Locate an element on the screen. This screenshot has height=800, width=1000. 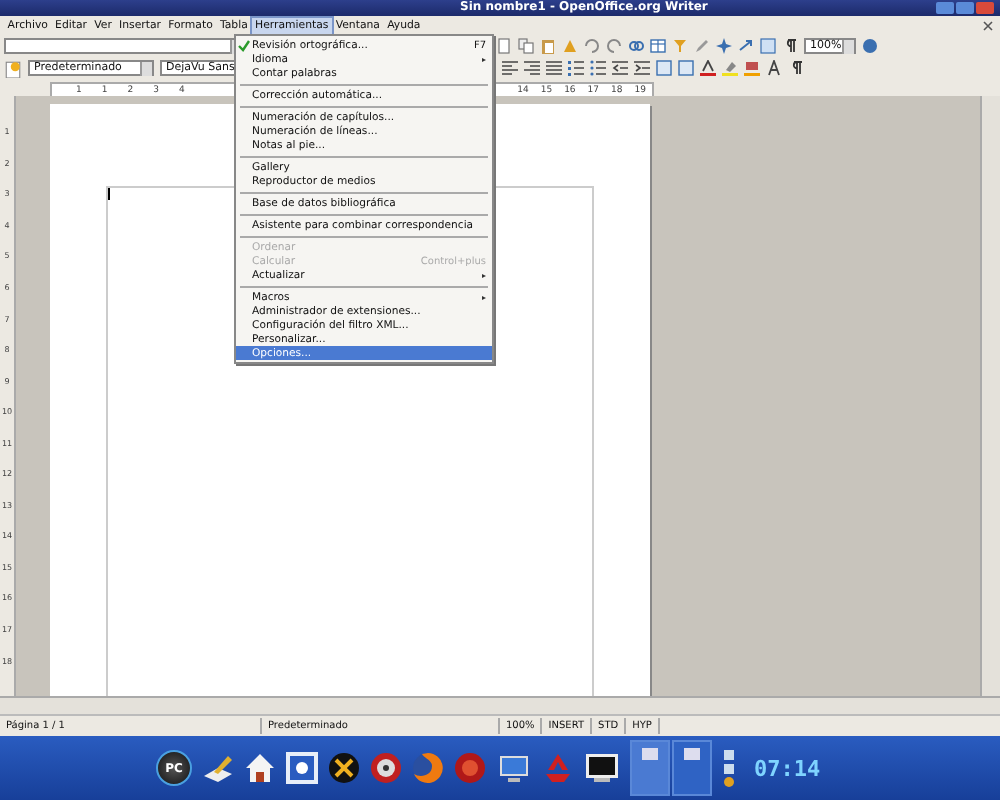
tray-icon is located at coordinates (729, 768).